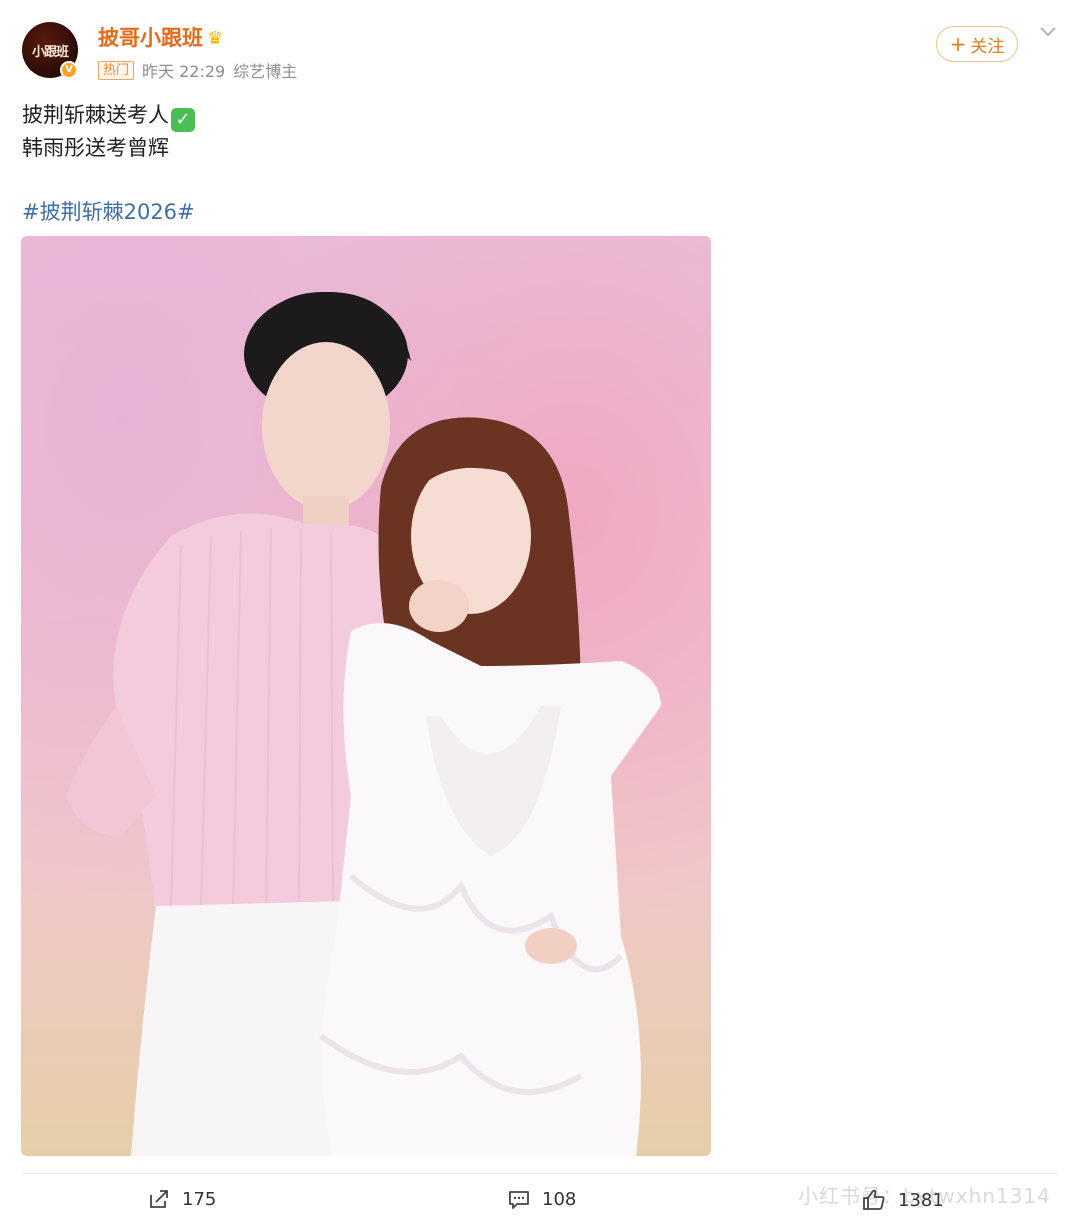 The image size is (1080, 1228). I want to click on comment-icon, so click(519, 1200).